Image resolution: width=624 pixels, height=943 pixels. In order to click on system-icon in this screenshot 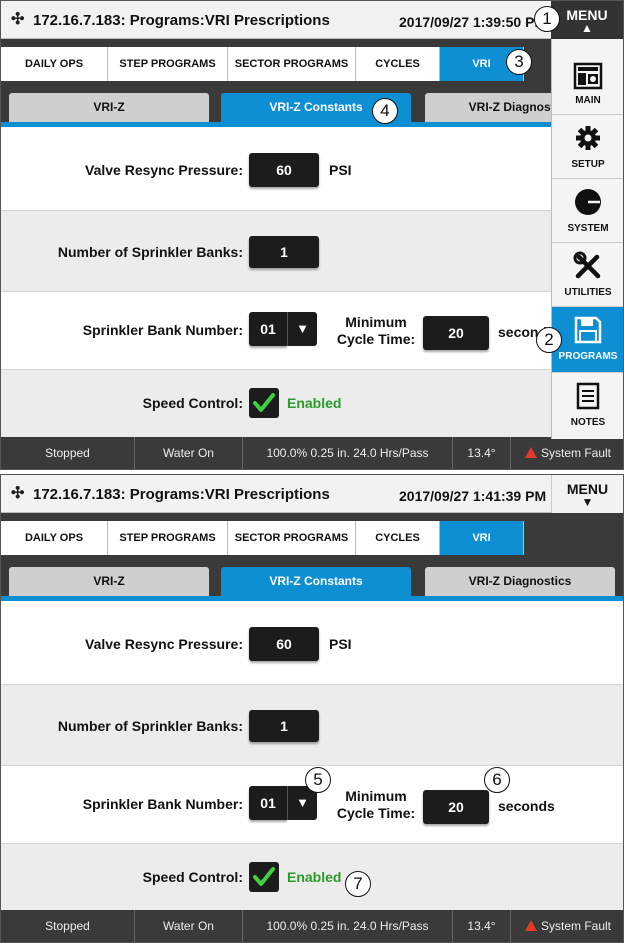, I will do `click(588, 202)`.